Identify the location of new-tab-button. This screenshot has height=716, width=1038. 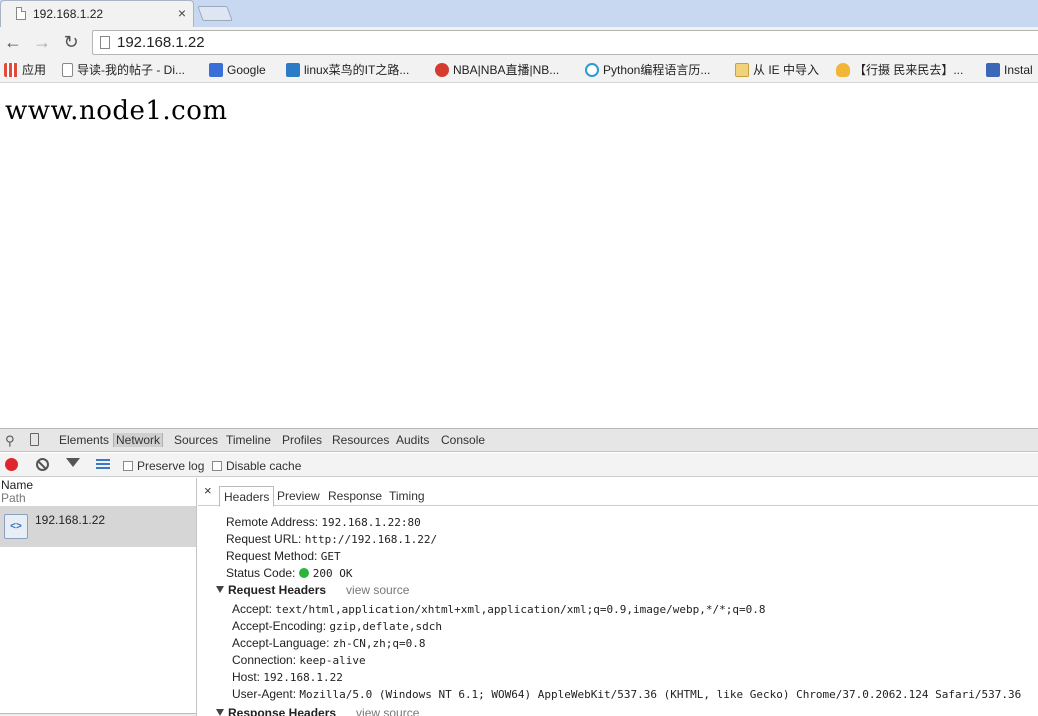
(215, 13).